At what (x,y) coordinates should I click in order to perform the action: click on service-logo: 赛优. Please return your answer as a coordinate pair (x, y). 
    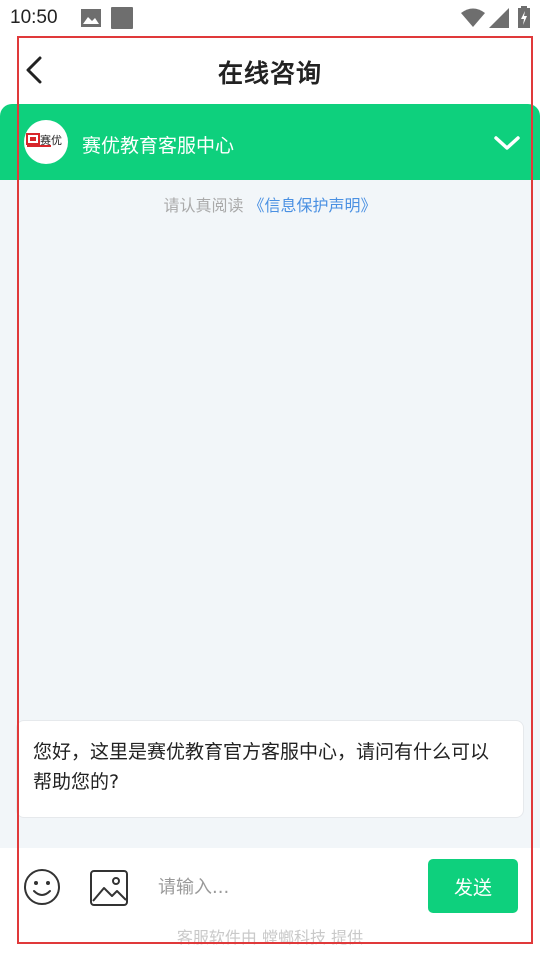
    Looking at the image, I should click on (46, 142).